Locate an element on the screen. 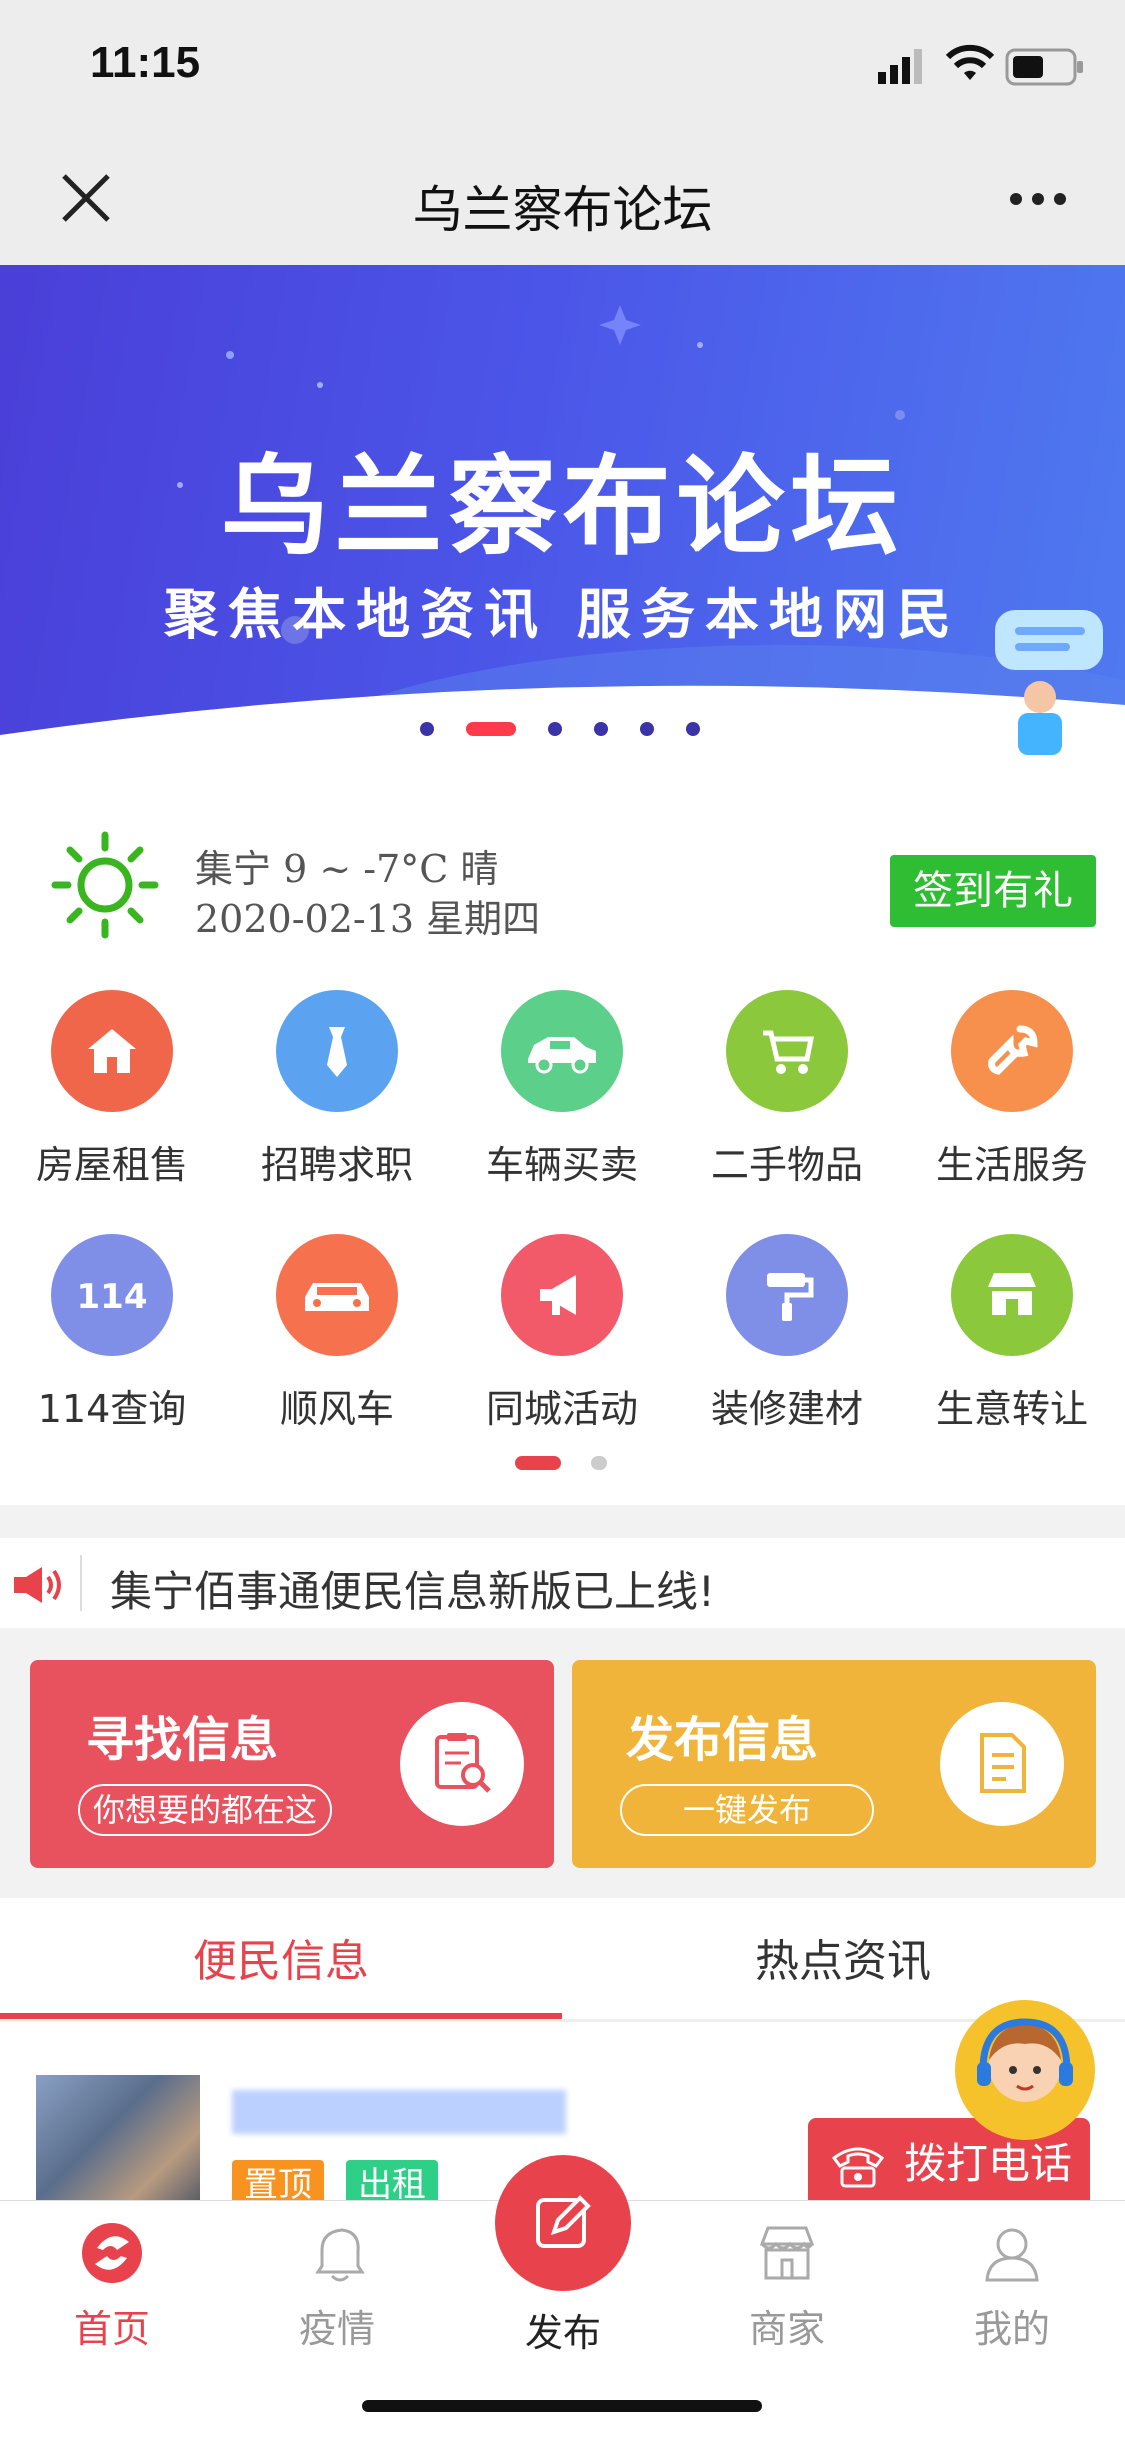  nav-merchants-label: 商家 is located at coordinates (786, 2329).